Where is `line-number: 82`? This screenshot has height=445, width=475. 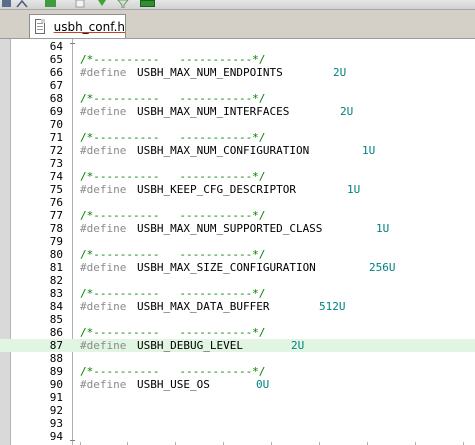 line-number: 82 is located at coordinates (56, 280).